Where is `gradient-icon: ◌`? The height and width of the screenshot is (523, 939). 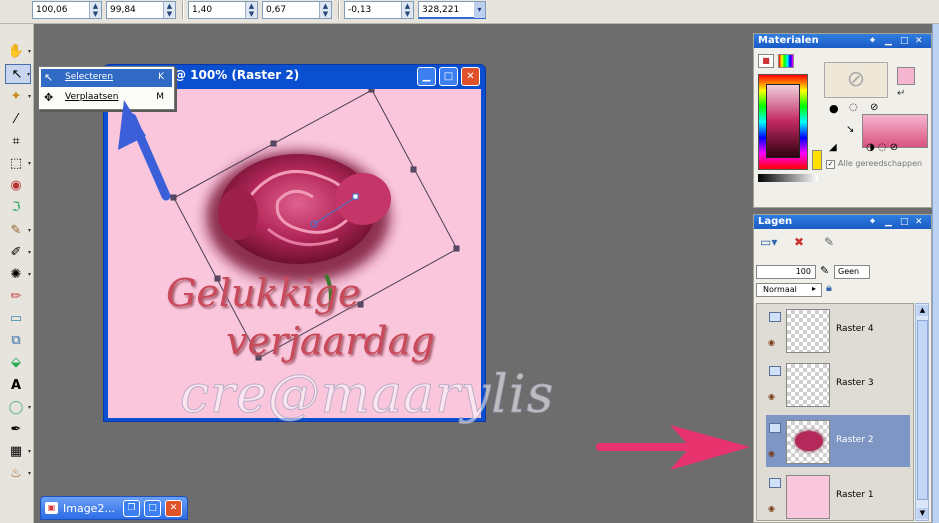 gradient-icon: ◌ is located at coordinates (853, 107).